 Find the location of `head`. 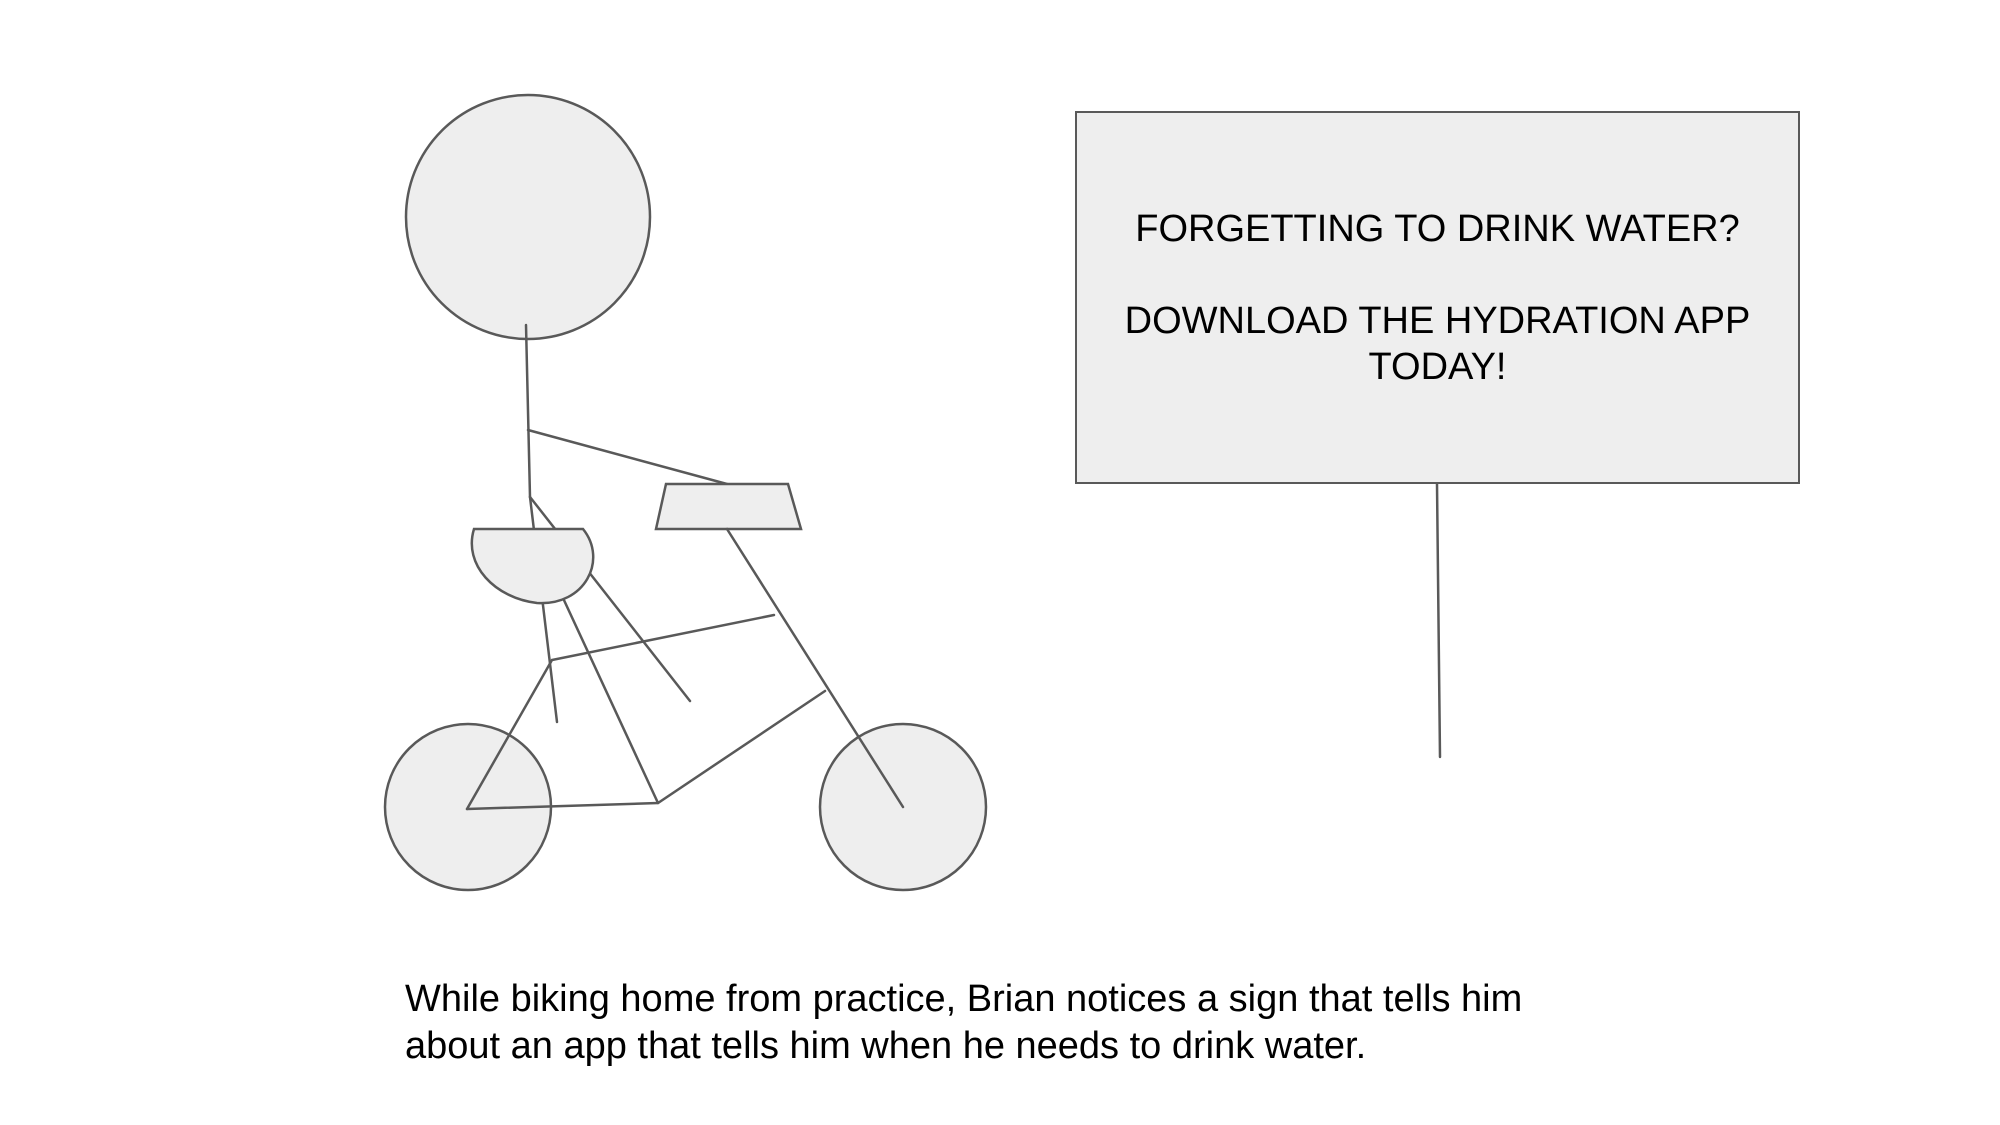

head is located at coordinates (528, 217).